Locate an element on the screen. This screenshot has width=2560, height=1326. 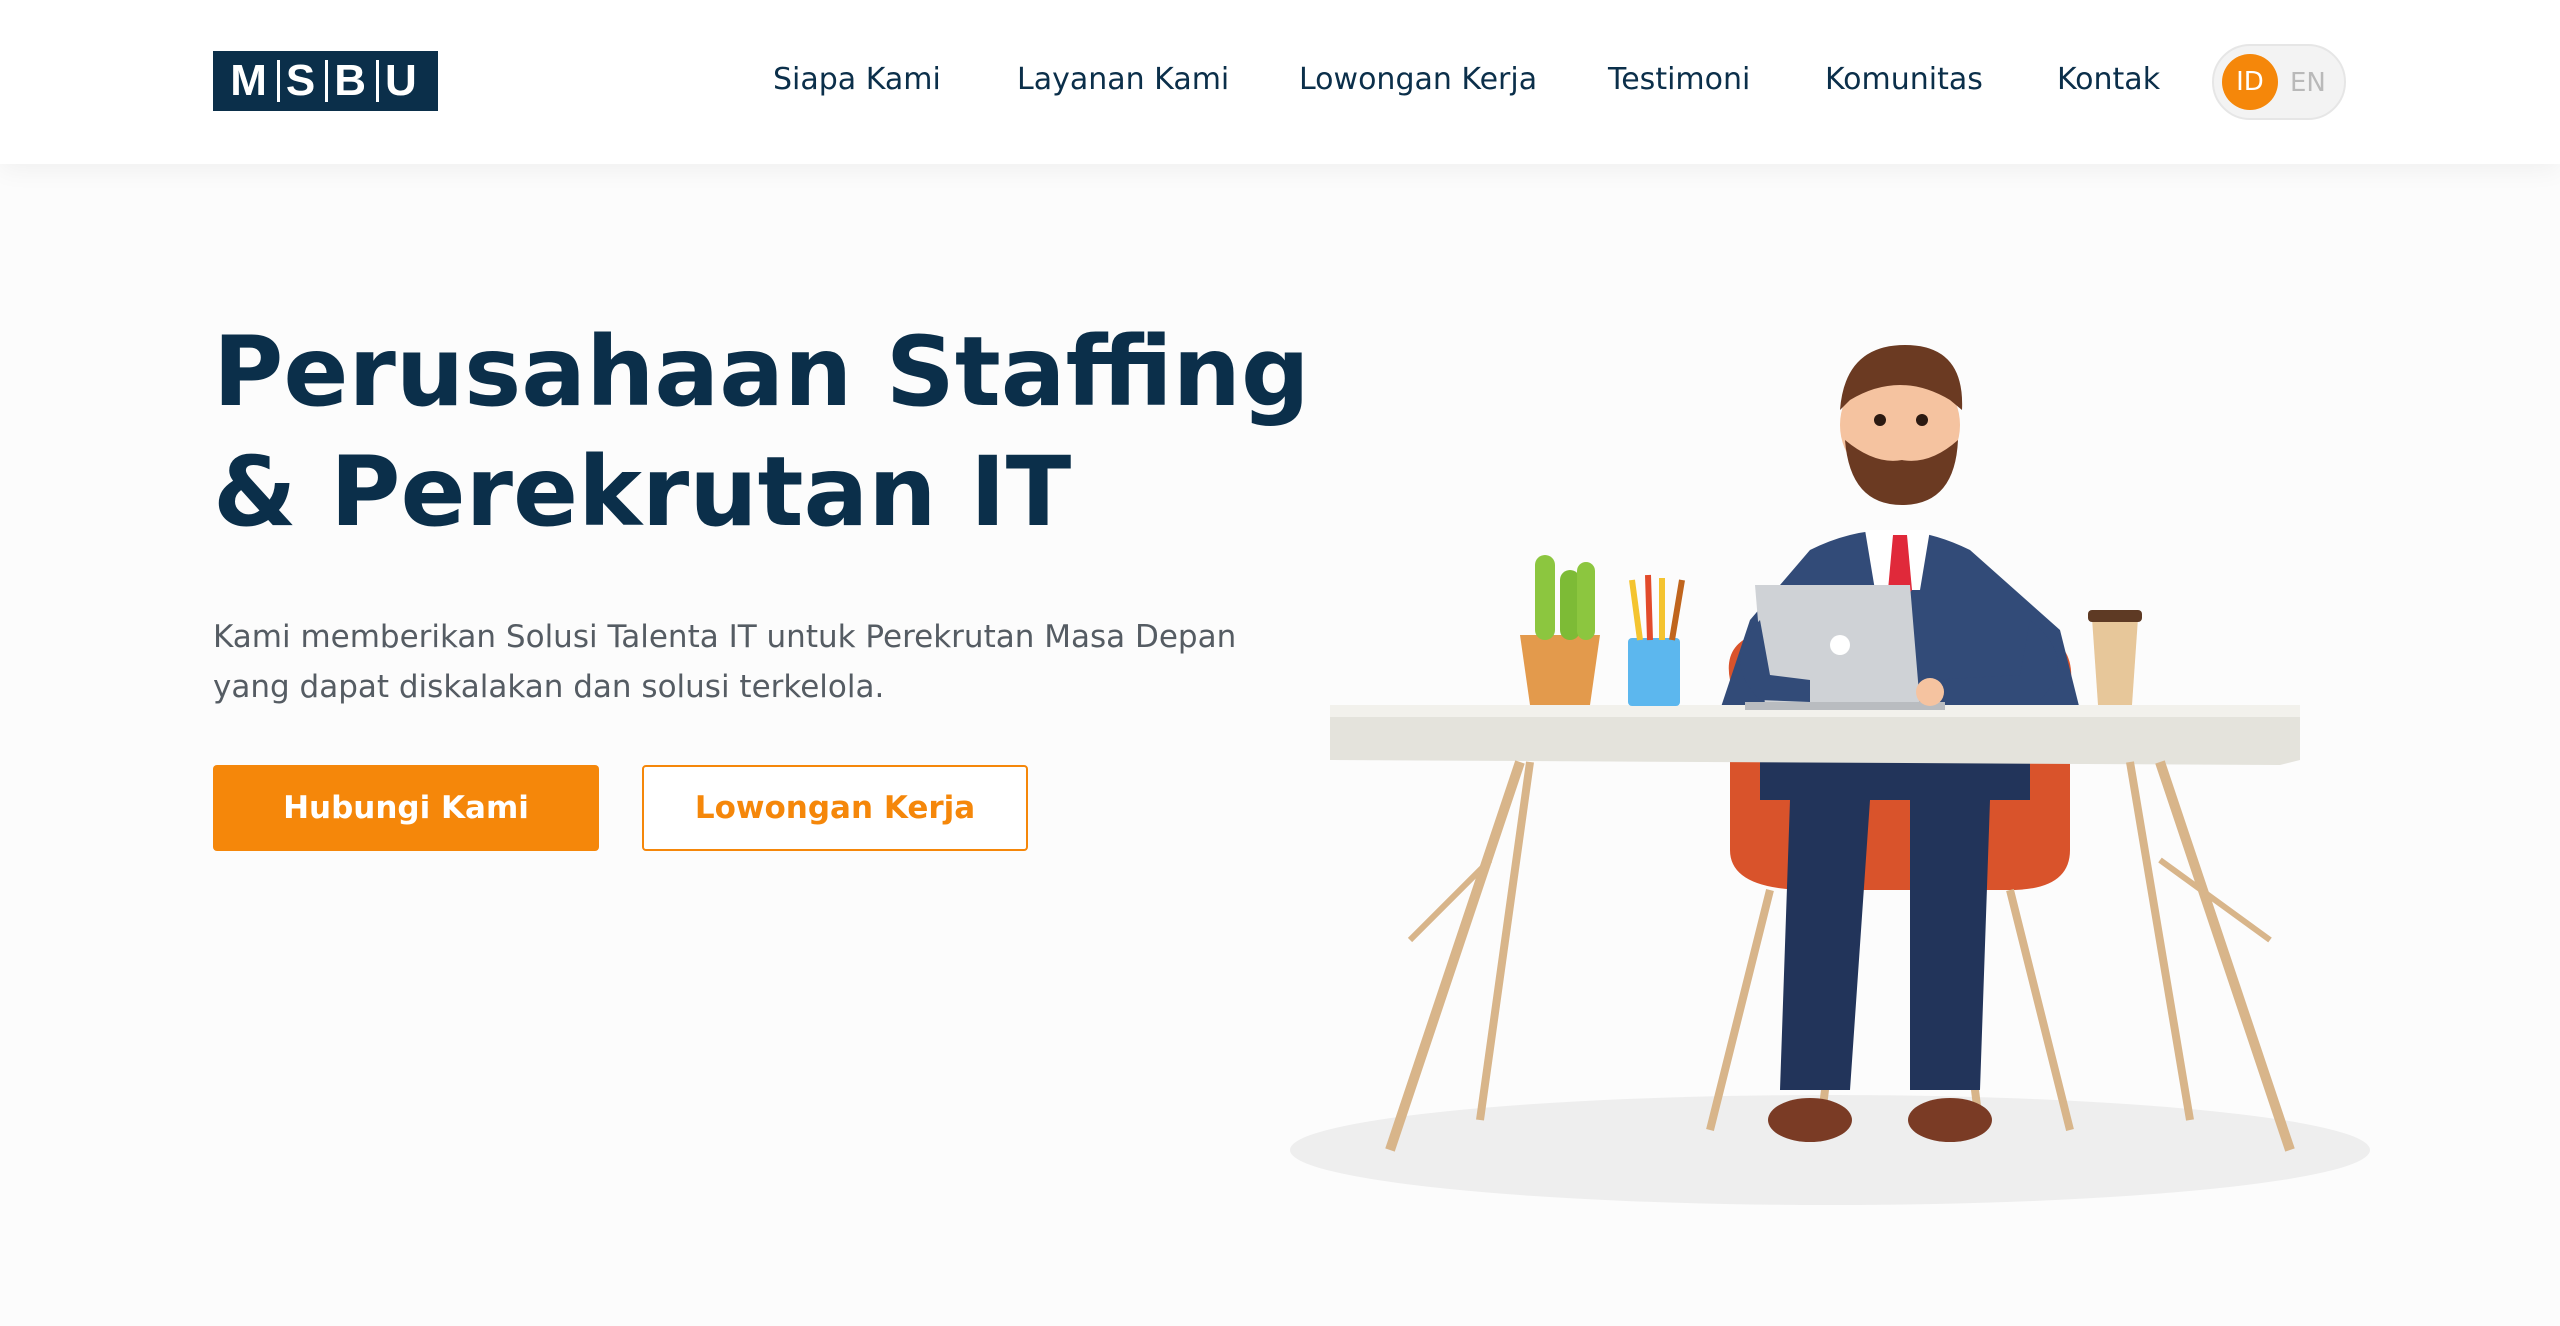
hero-title-line: & Perekrutan IT is located at coordinates (642, 492).